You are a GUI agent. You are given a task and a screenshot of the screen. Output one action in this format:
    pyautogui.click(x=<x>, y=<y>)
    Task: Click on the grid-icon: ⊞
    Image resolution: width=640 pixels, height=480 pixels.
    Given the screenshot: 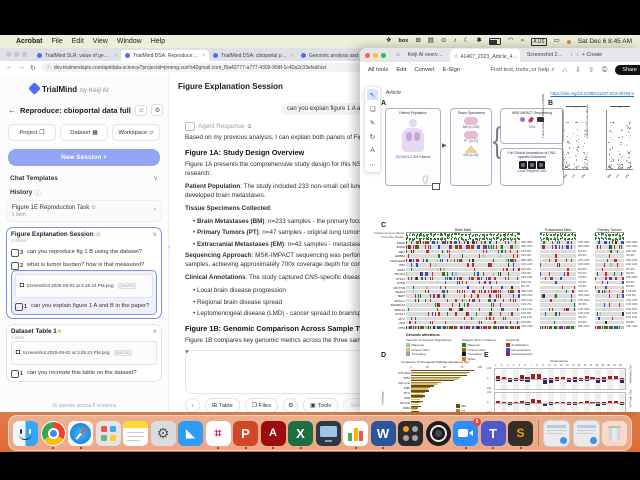 What is the action you would take?
    pyautogui.click(x=417, y=41)
    